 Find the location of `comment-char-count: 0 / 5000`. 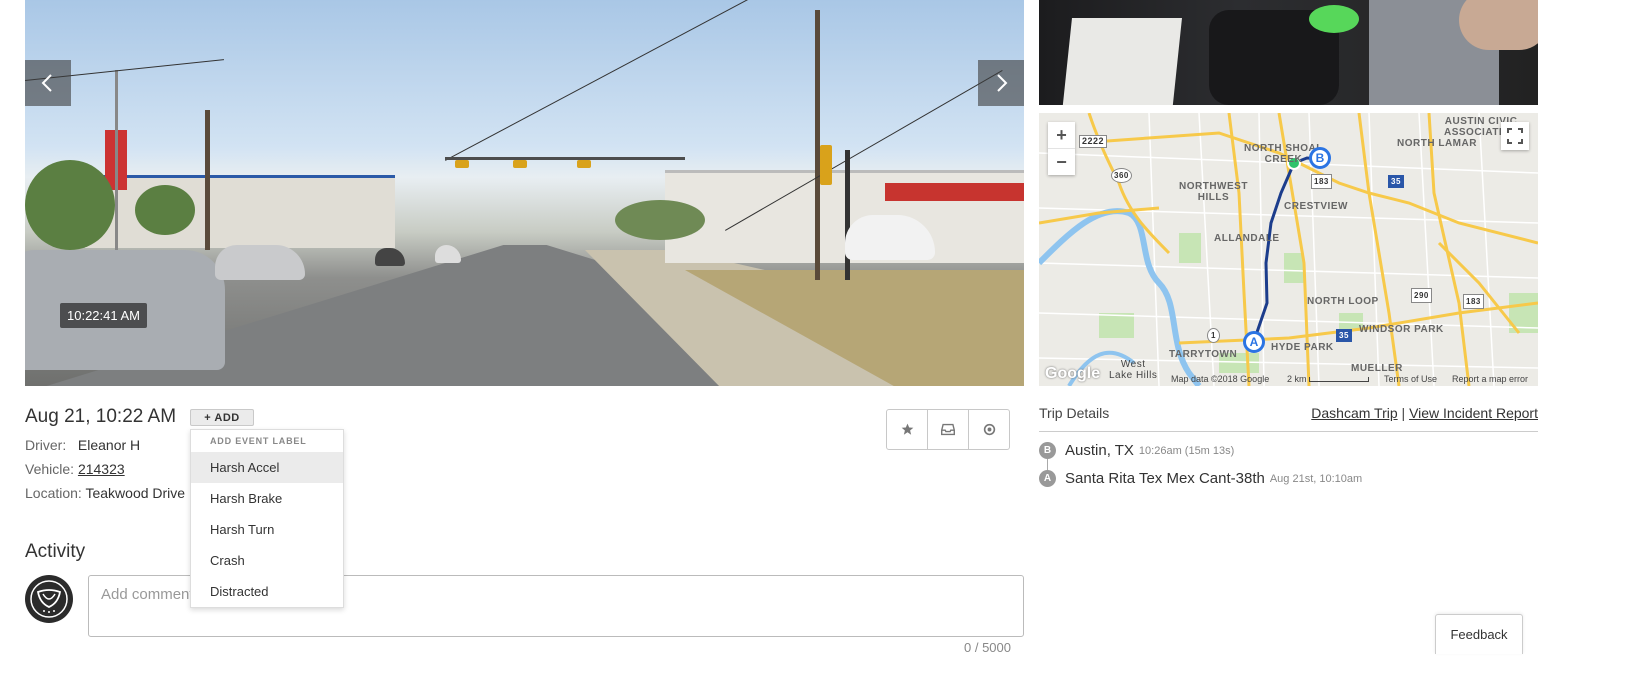

comment-char-count: 0 / 5000 is located at coordinates (987, 647).